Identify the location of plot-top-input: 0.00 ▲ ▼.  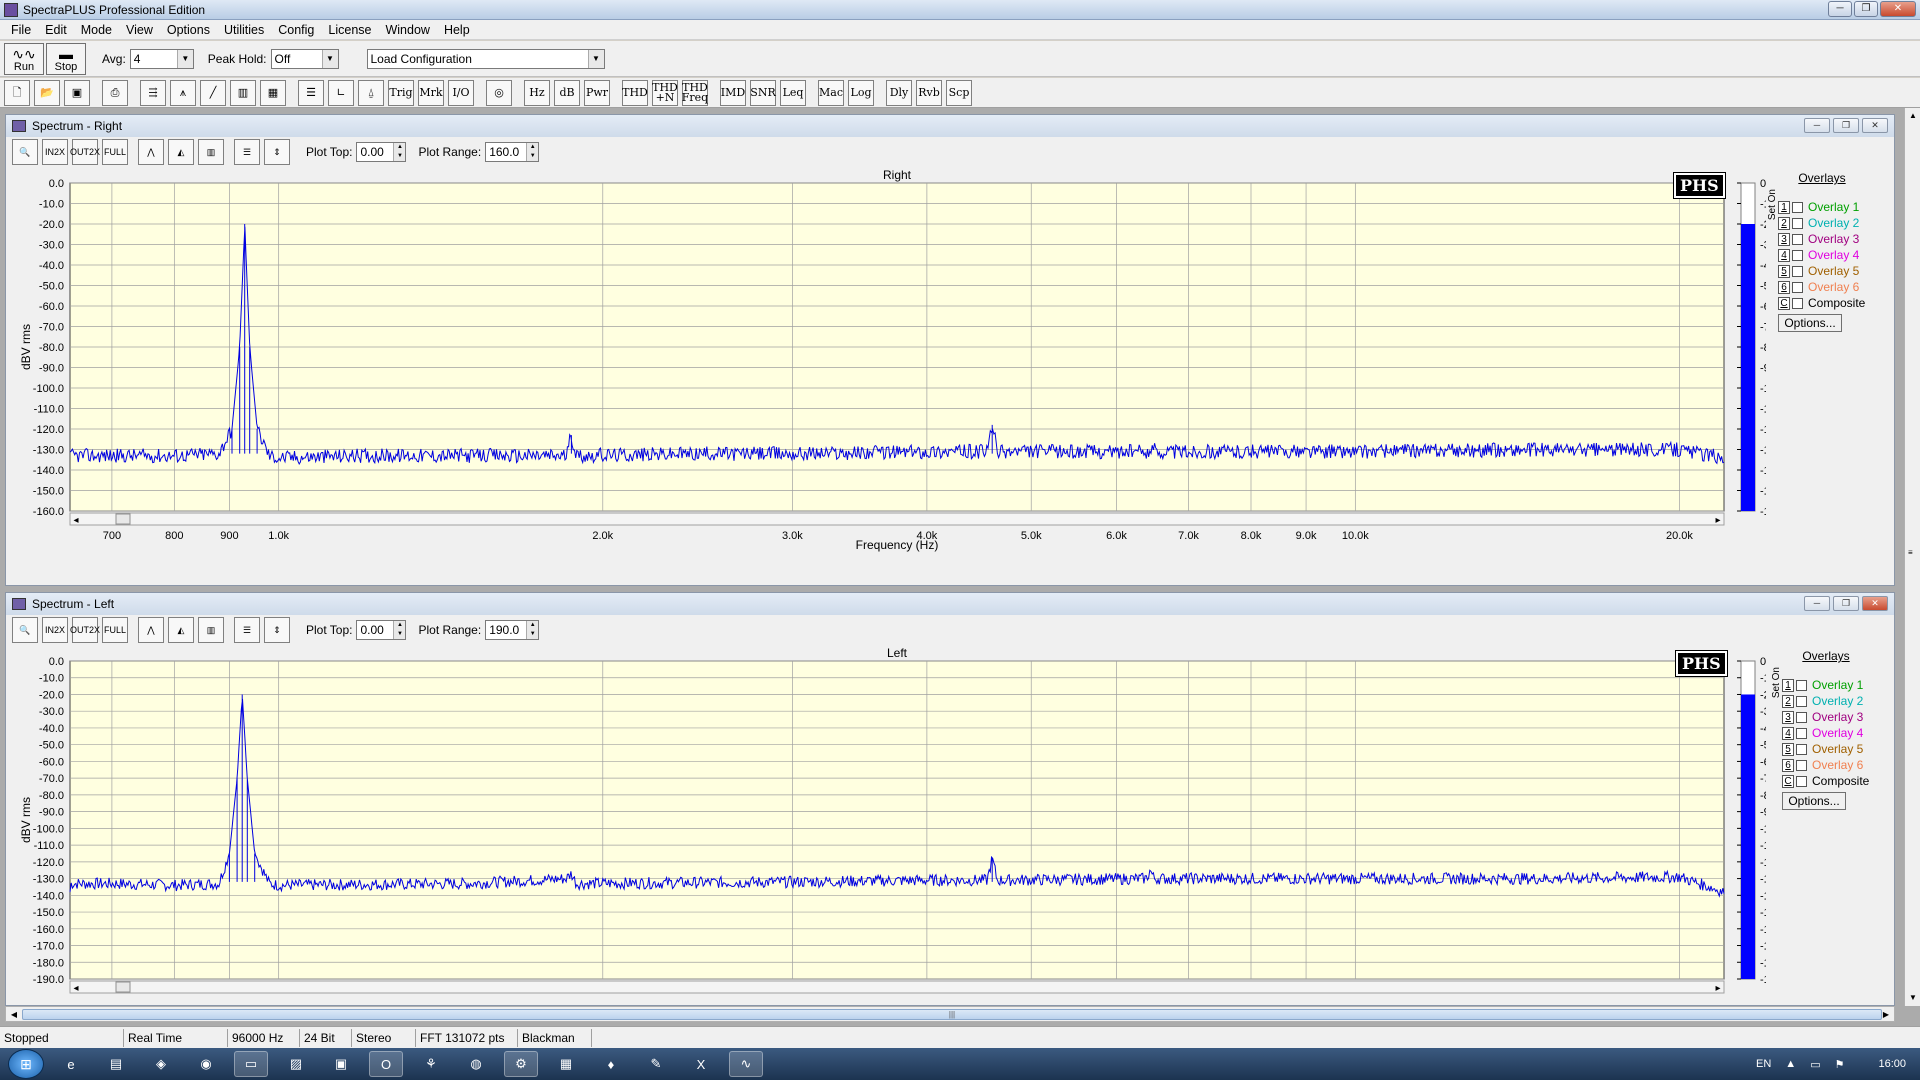
(381, 630).